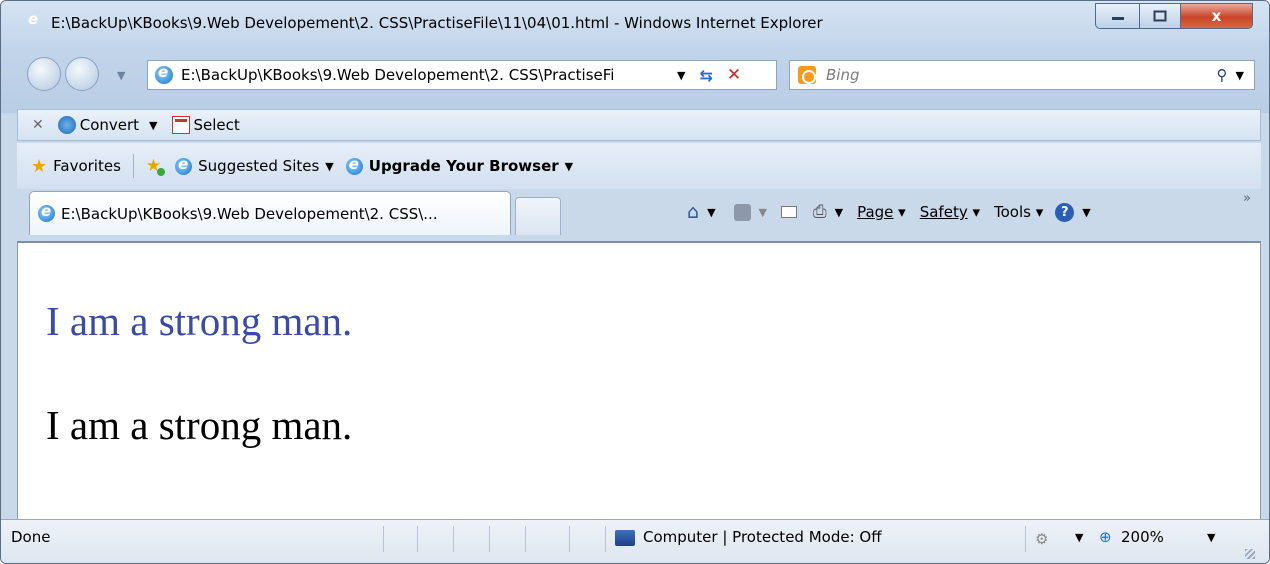 Image resolution: width=1270 pixels, height=564 pixels. What do you see at coordinates (199, 321) in the screenshot?
I see `content-line-blue: I am a strong man.` at bounding box center [199, 321].